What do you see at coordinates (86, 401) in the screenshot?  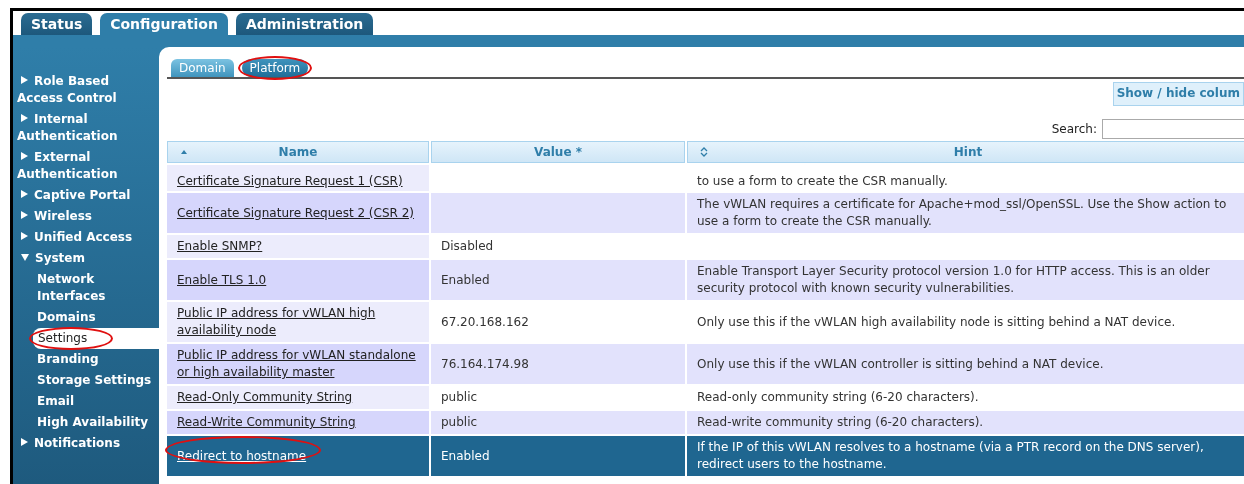 I see `sidebar-subitem: Email` at bounding box center [86, 401].